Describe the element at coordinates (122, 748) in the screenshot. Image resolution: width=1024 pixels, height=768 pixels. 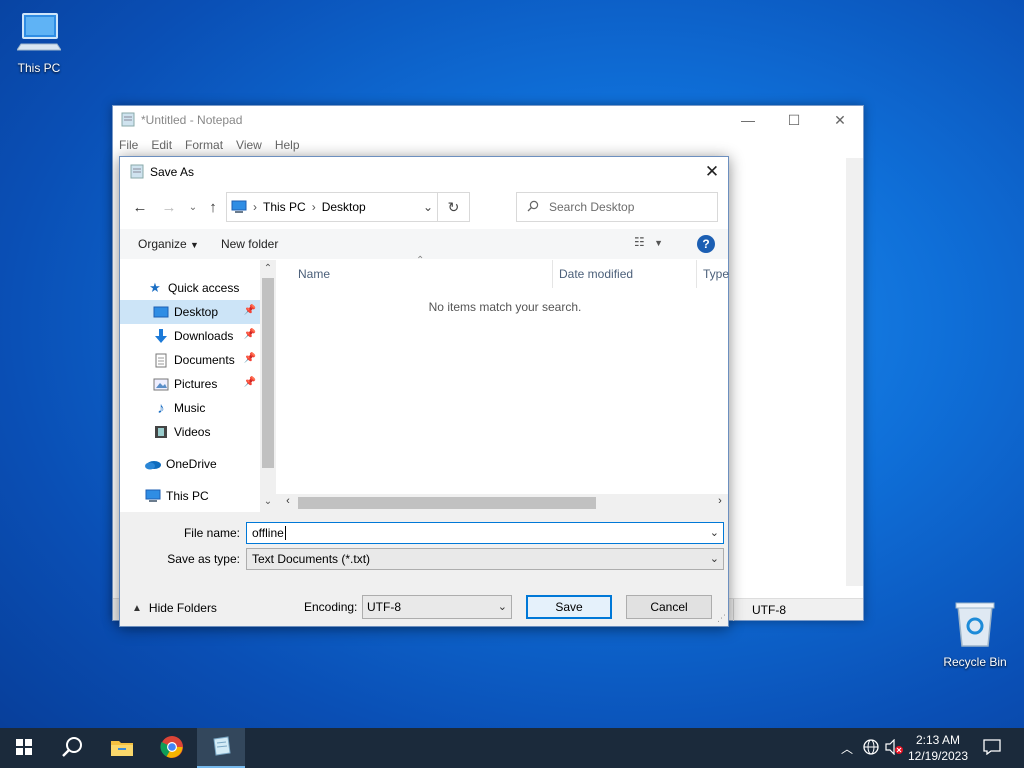
I see `taskbar-file-explorer` at that location.